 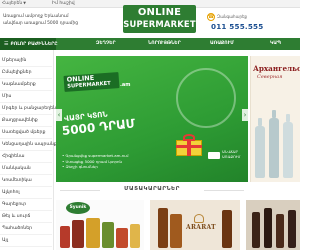 I want to click on divider, so click(x=224, y=190).